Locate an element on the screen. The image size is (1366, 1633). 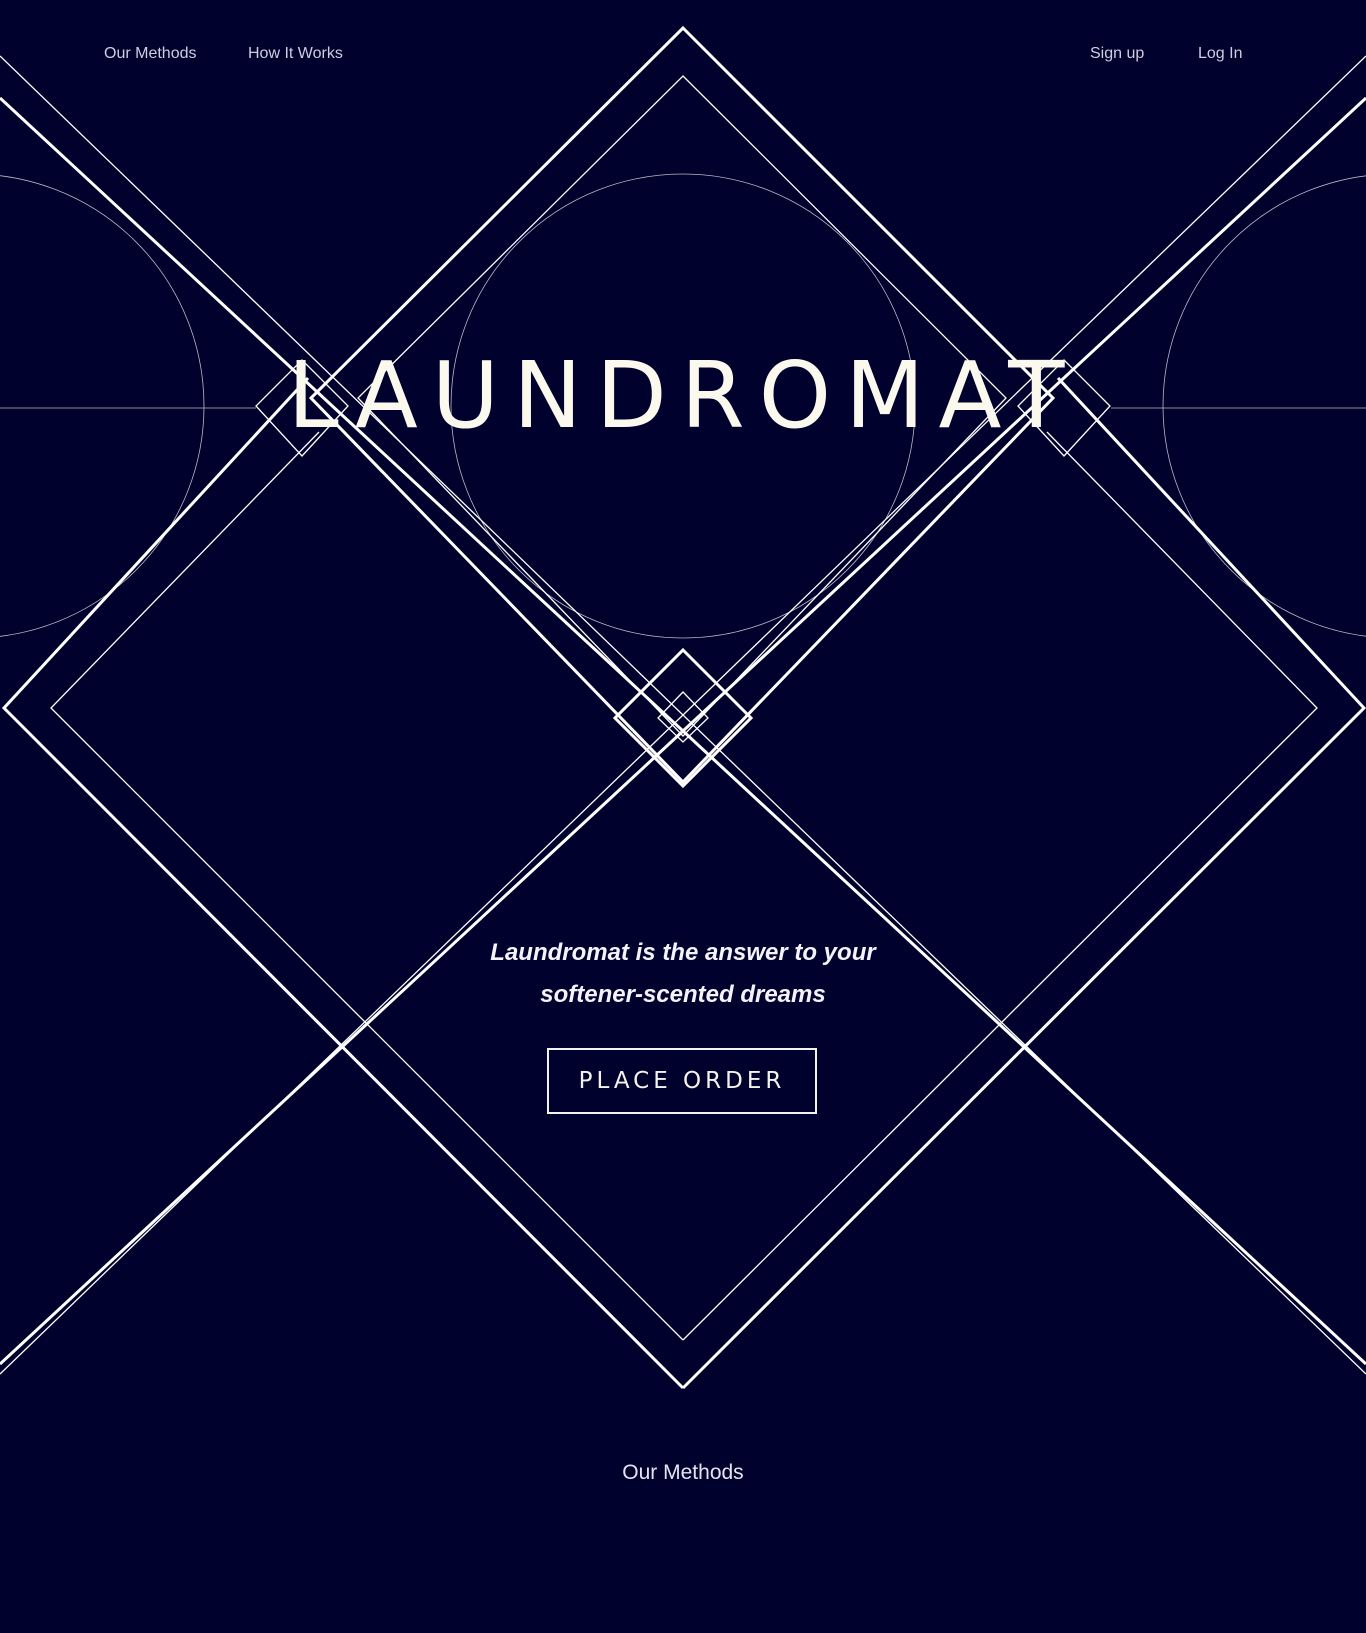
nav-sign-up-link: Sign up is located at coordinates (1117, 54).